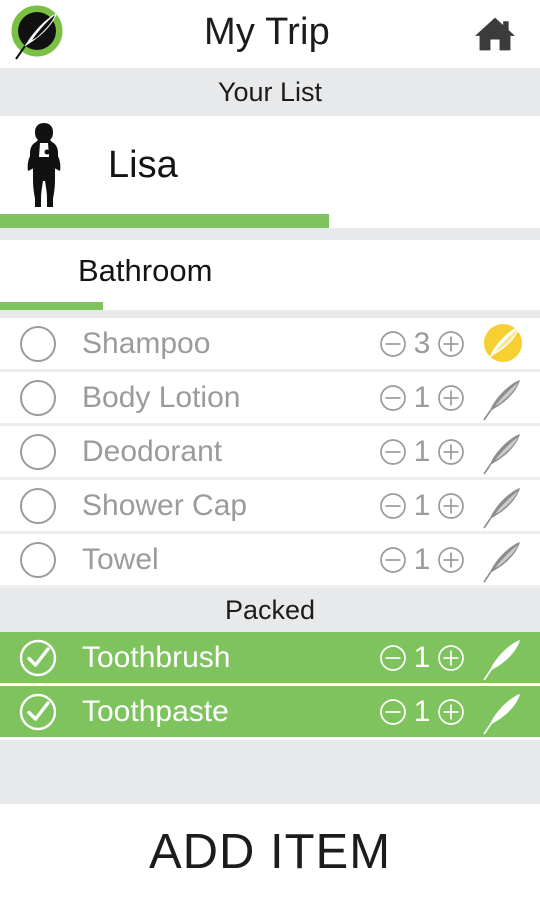  I want to click on packed-header: Packed, so click(270, 610).